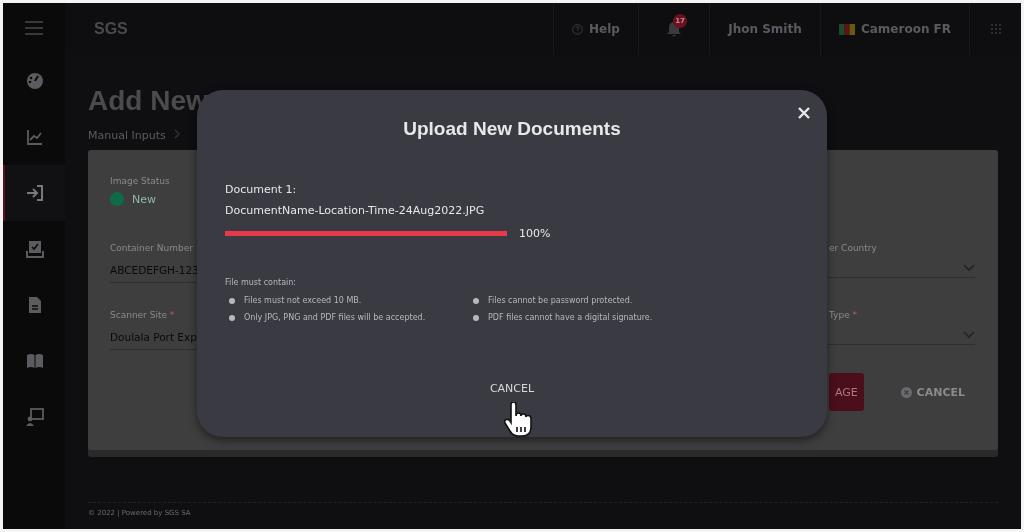 The height and width of the screenshot is (532, 1024). What do you see at coordinates (570, 317) in the screenshot?
I see `requirement-text: PDF files cannot have a digital signature.` at bounding box center [570, 317].